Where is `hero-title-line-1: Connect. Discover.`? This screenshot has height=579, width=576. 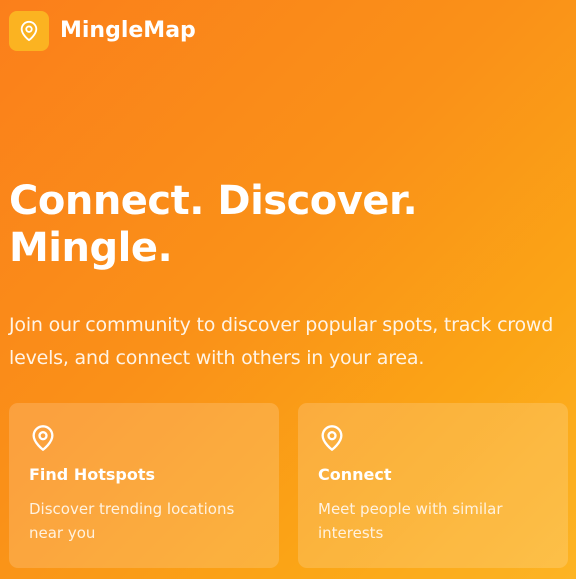 hero-title-line-1: Connect. Discover. is located at coordinates (213, 201).